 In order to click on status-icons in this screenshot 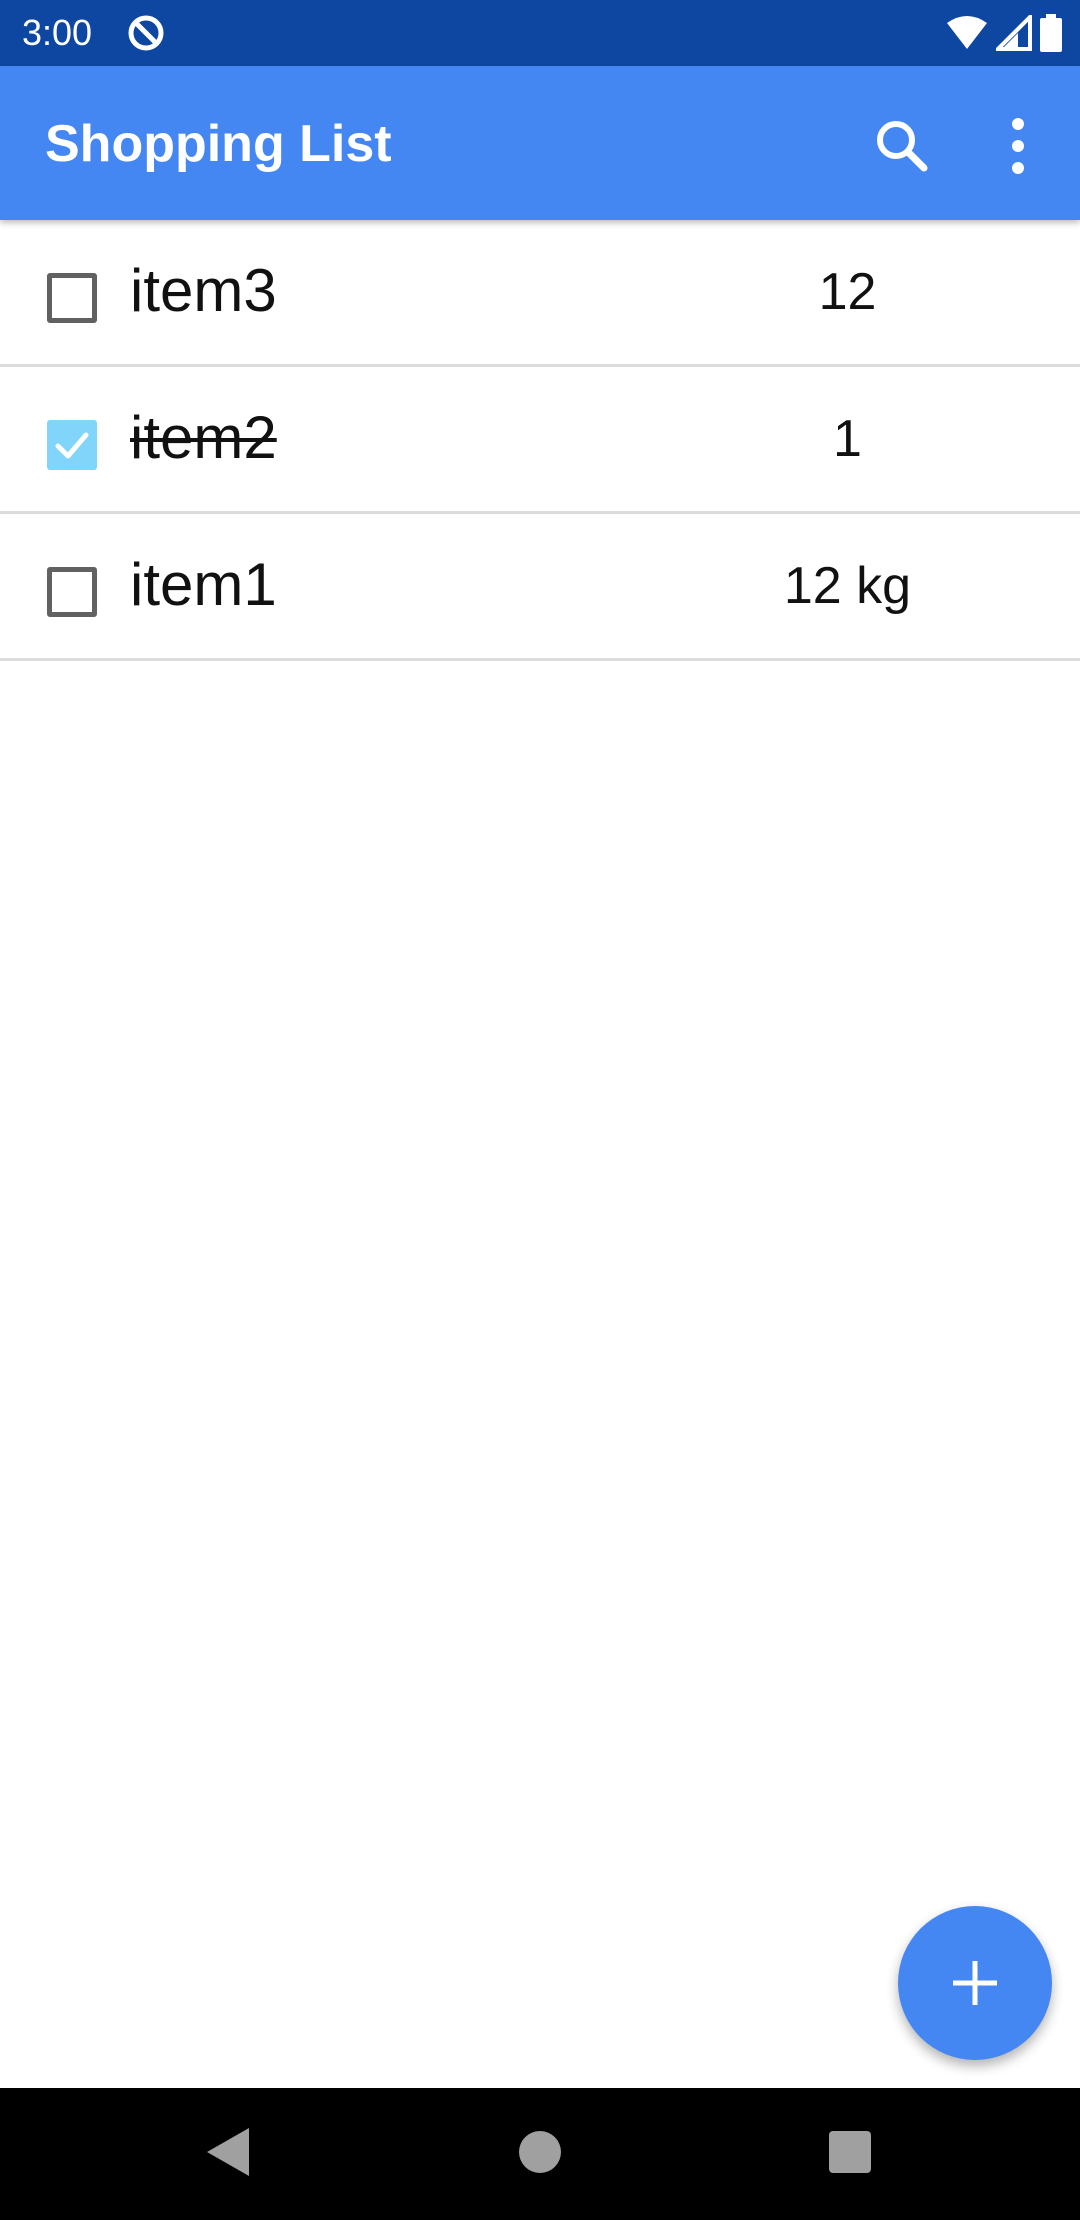, I will do `click(1004, 33)`.